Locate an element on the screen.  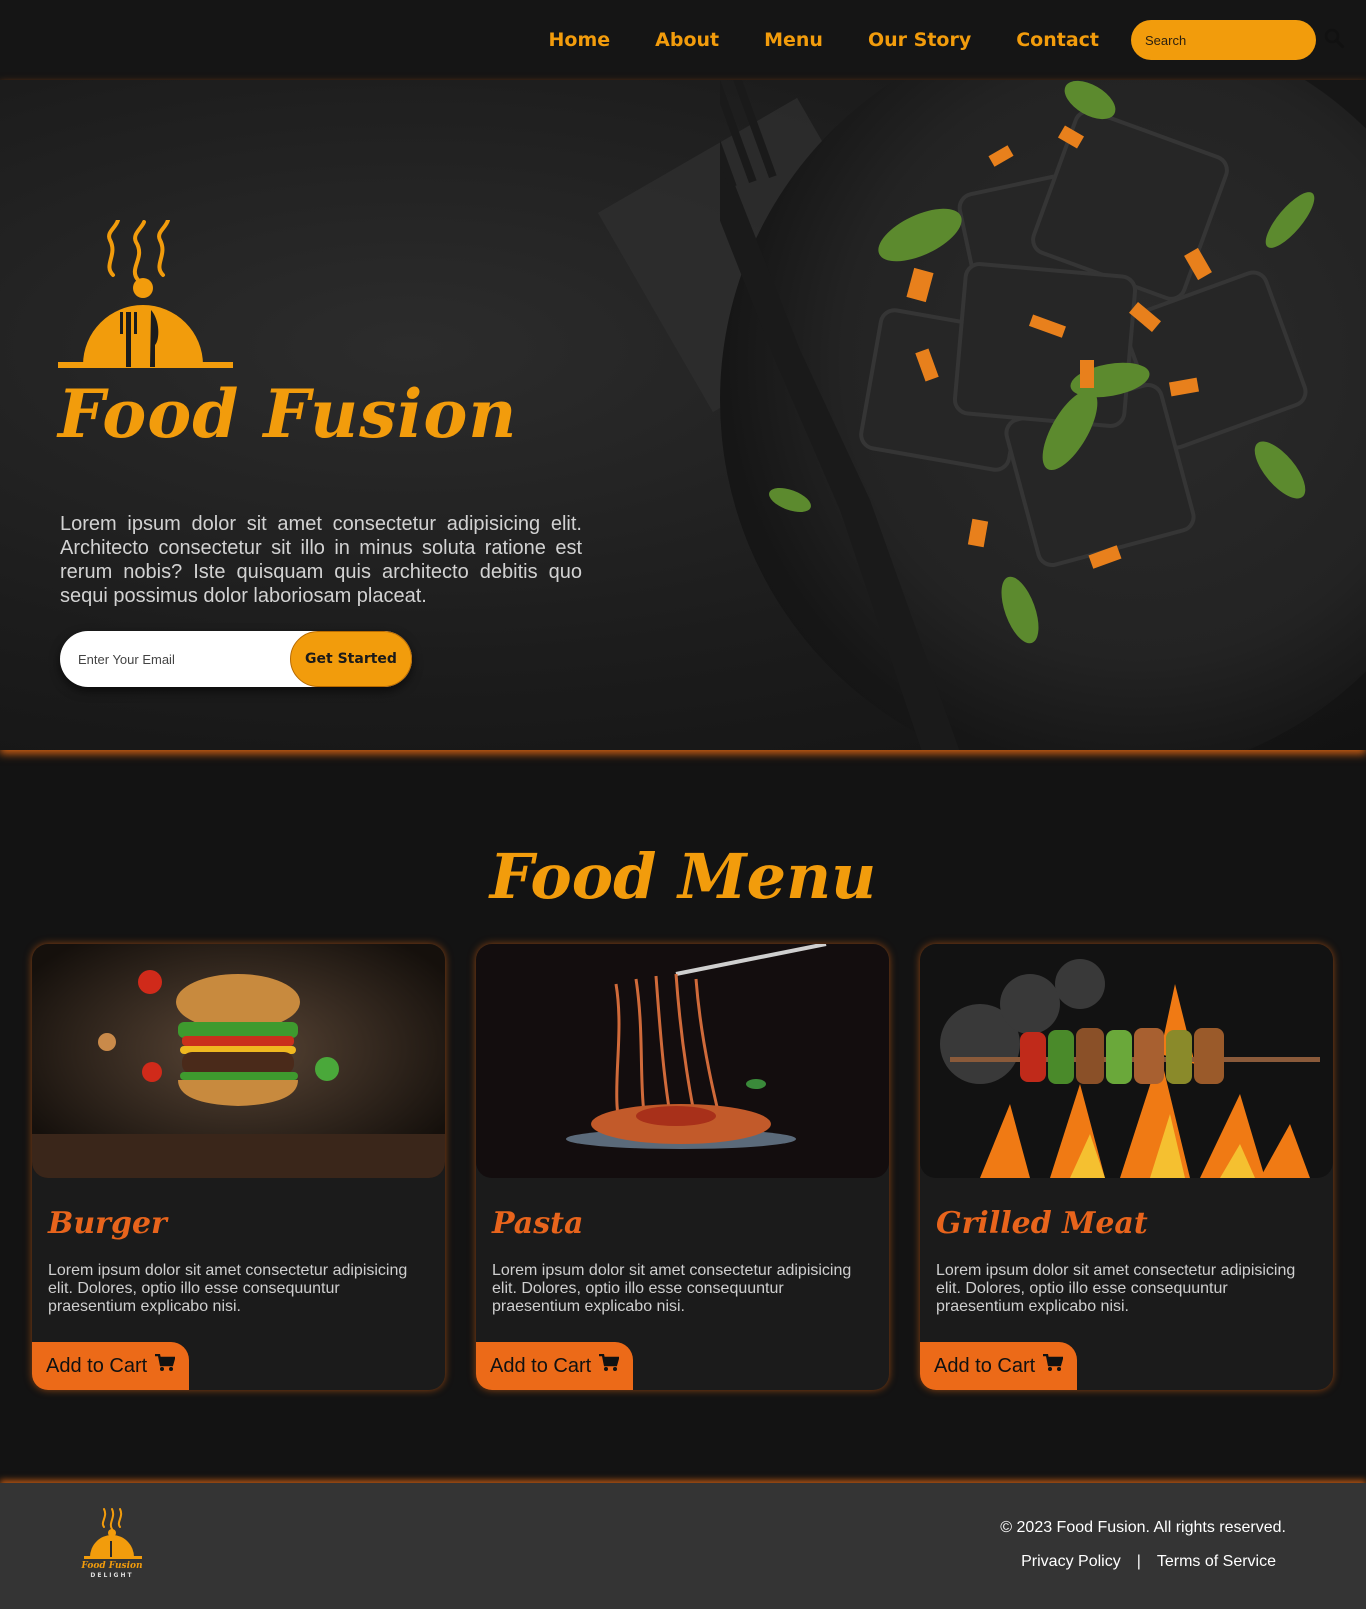
card-title: Burger is located at coordinates (107, 1223).